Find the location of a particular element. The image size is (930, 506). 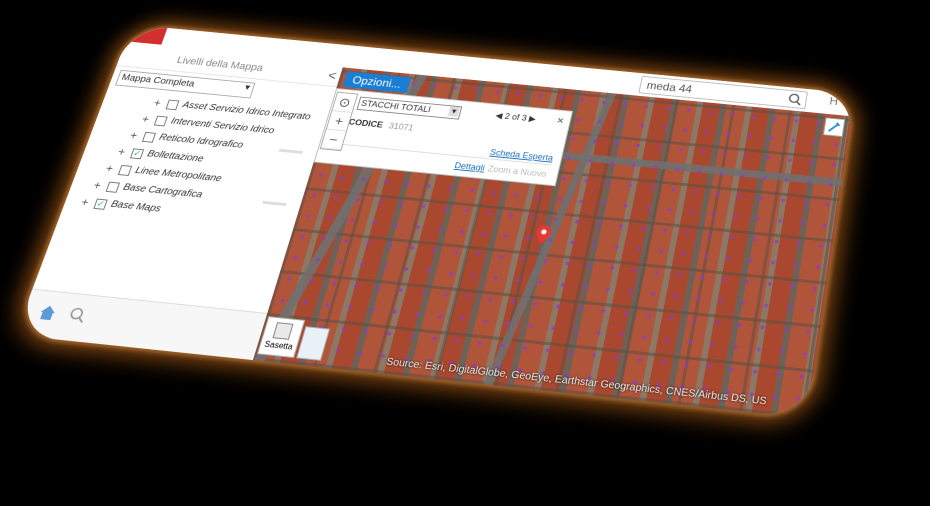

popup-field: CODICE 31071 is located at coordinates (381, 124).